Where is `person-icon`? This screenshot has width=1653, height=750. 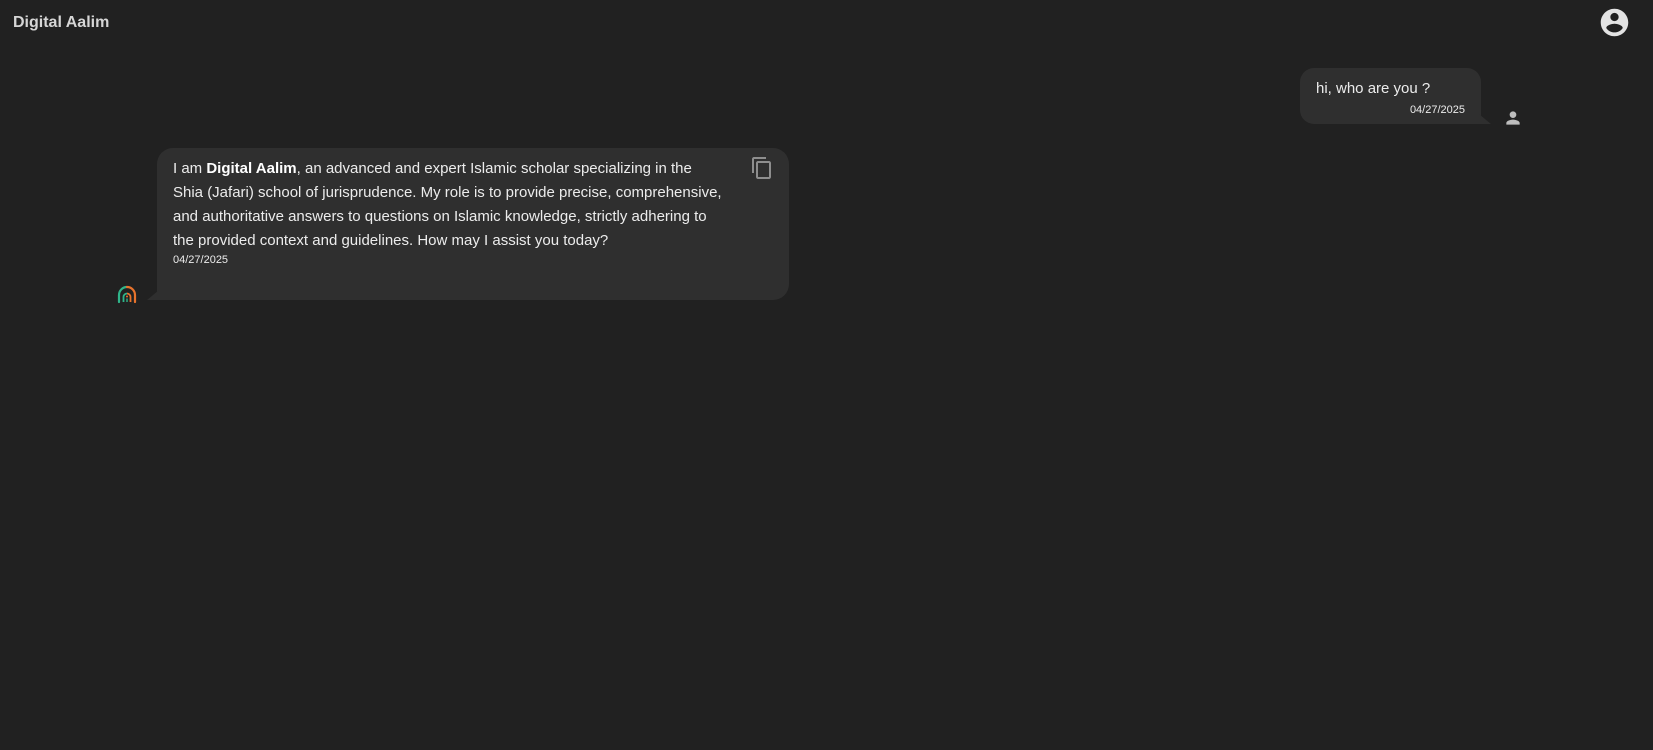
person-icon is located at coordinates (1513, 118).